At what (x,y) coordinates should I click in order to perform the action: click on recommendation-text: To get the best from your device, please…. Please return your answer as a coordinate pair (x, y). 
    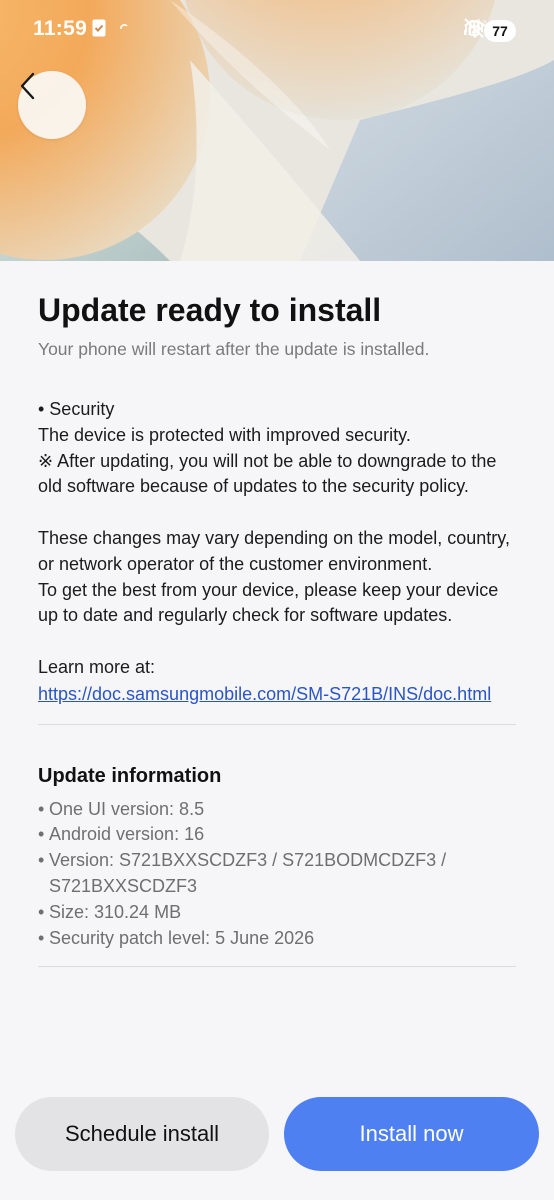
    Looking at the image, I should click on (268, 602).